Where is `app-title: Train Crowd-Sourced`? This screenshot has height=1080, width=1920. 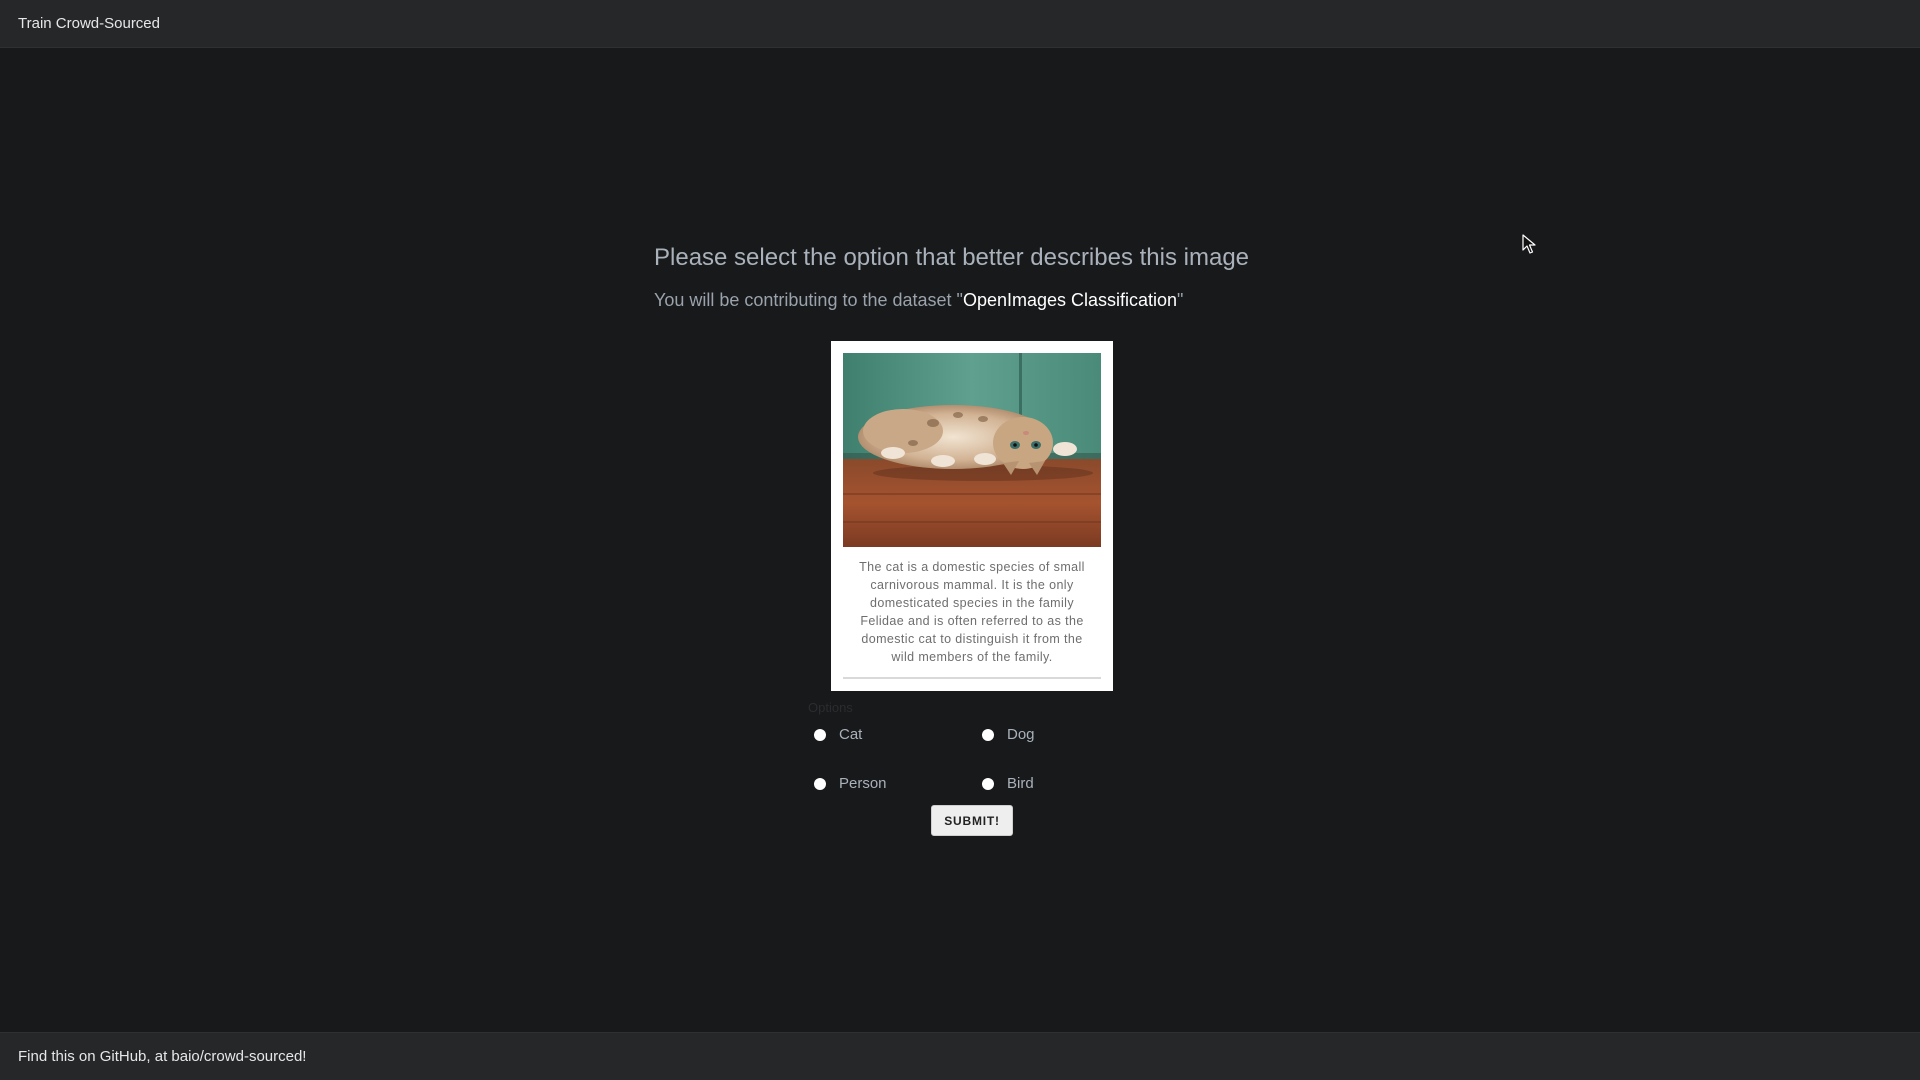
app-title: Train Crowd-Sourced is located at coordinates (89, 23).